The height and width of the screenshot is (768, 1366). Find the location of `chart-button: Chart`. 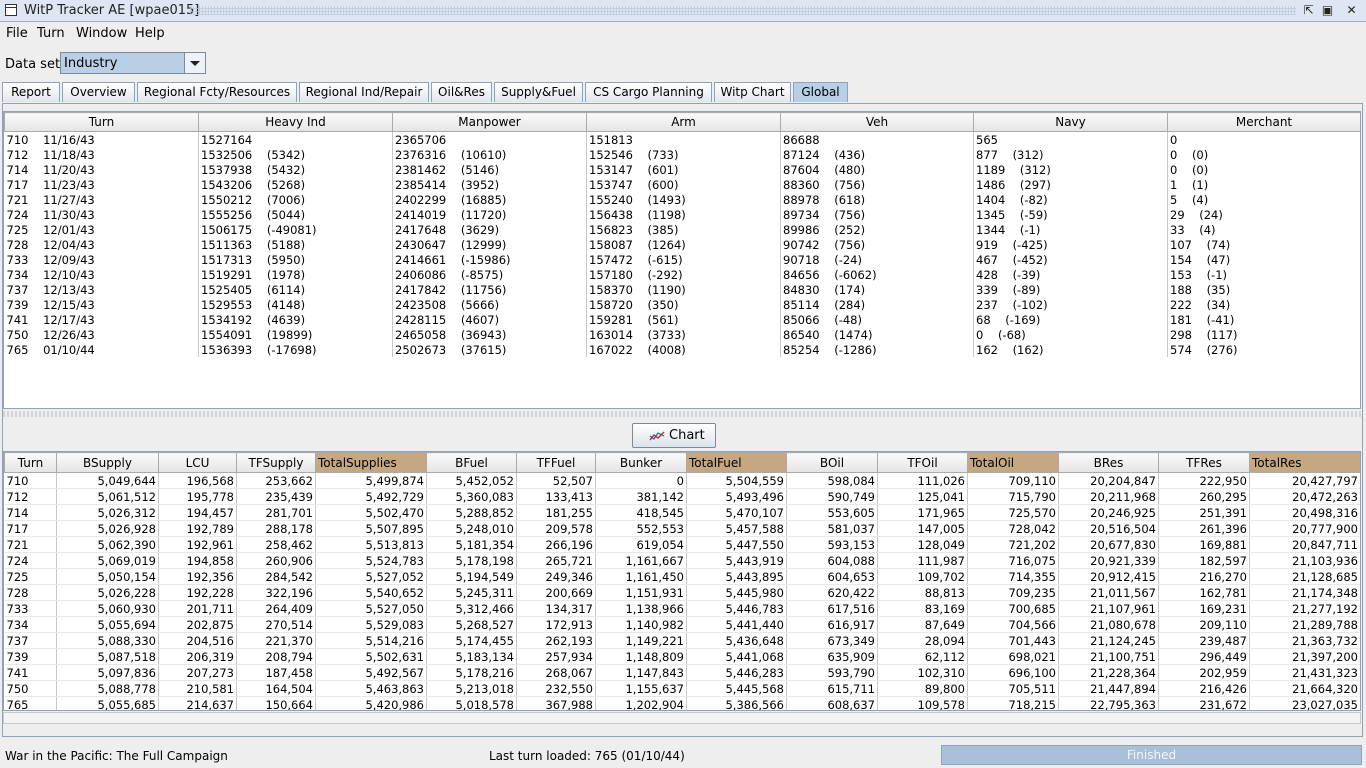

chart-button: Chart is located at coordinates (674, 435).